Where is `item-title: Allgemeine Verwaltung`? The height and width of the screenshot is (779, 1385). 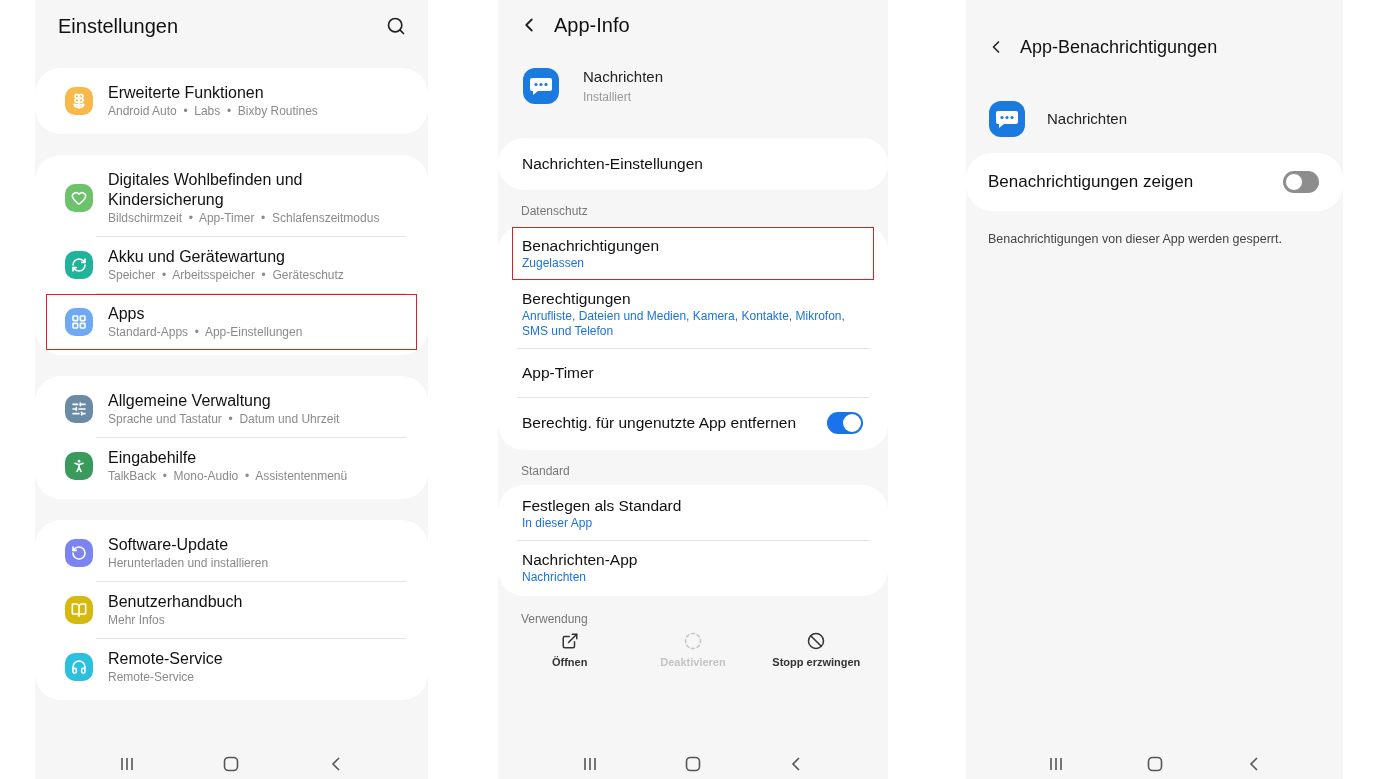
item-title: Allgemeine Verwaltung is located at coordinates (190, 401).